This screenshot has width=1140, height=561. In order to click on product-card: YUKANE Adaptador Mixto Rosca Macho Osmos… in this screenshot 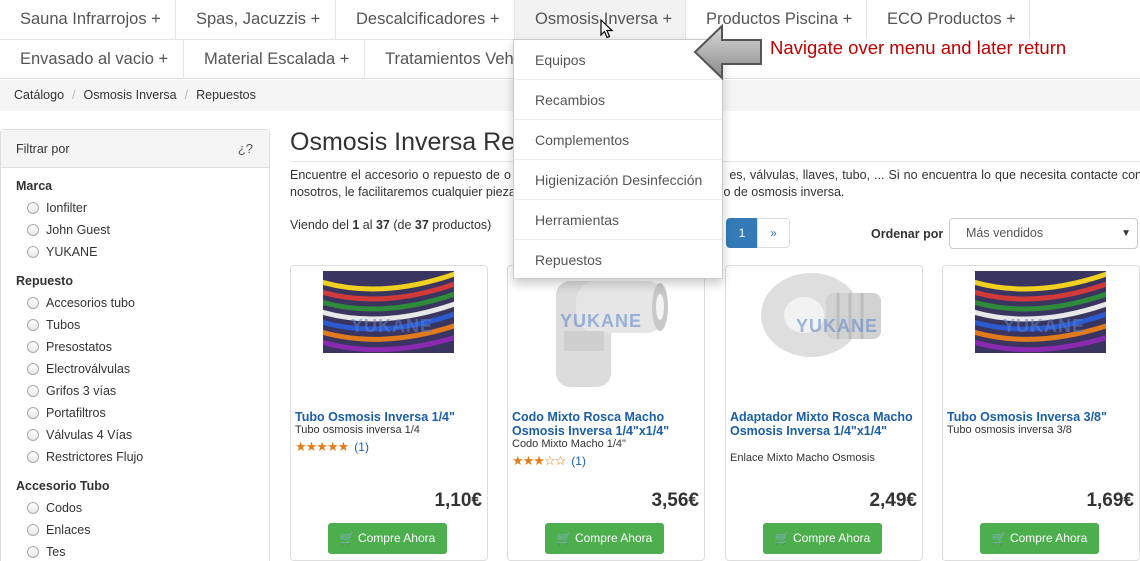, I will do `click(824, 413)`.